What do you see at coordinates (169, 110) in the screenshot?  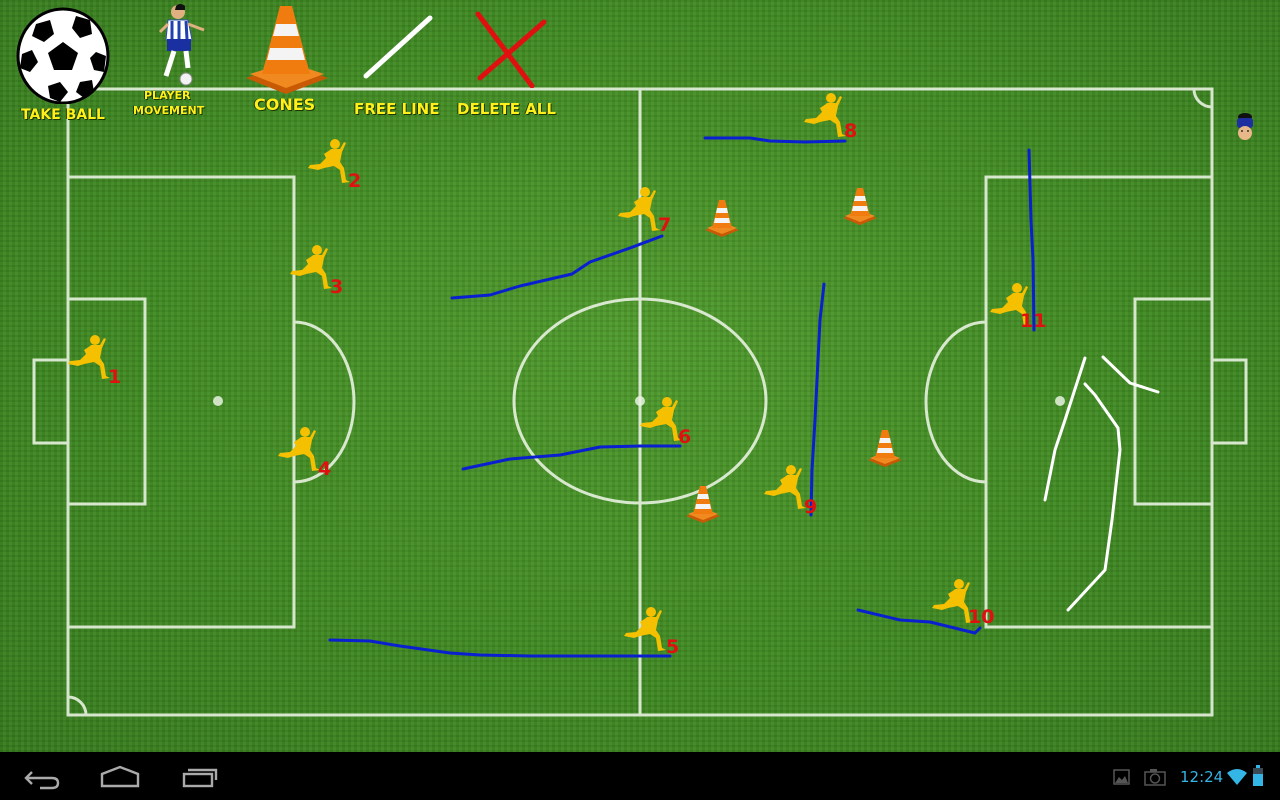 I see `player-movement-label-line2: MOVEMENT` at bounding box center [169, 110].